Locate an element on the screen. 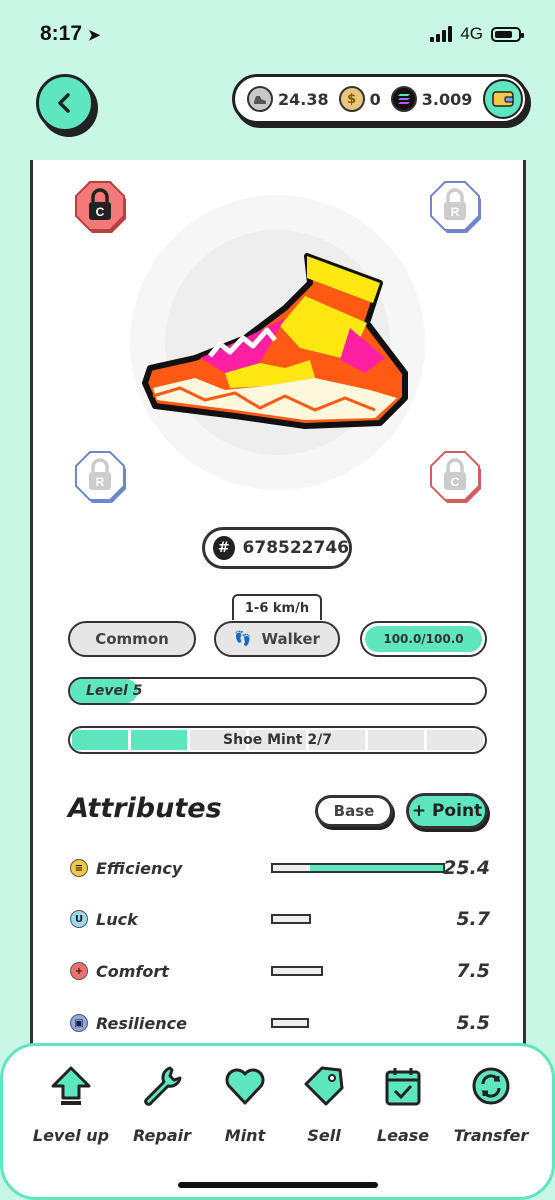 The height and width of the screenshot is (1200, 555). back-button is located at coordinates (65, 103).